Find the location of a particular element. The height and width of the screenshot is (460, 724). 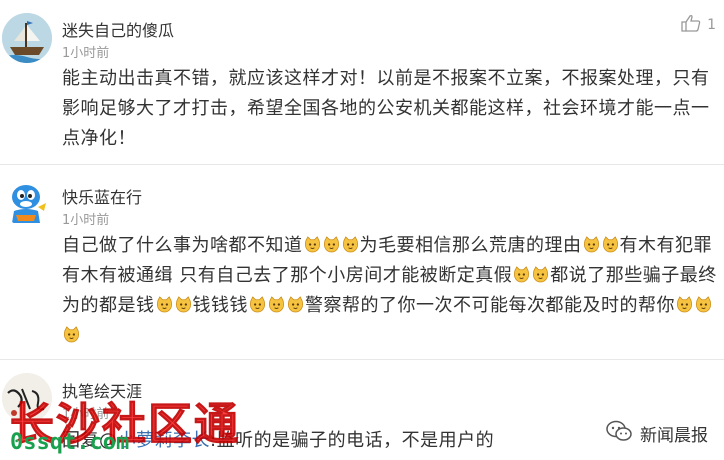

wechat-icon is located at coordinates (619, 433).